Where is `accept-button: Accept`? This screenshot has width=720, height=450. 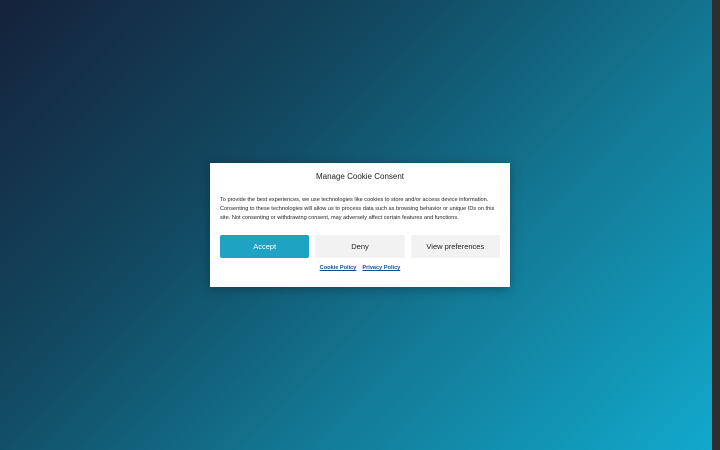 accept-button: Accept is located at coordinates (265, 246).